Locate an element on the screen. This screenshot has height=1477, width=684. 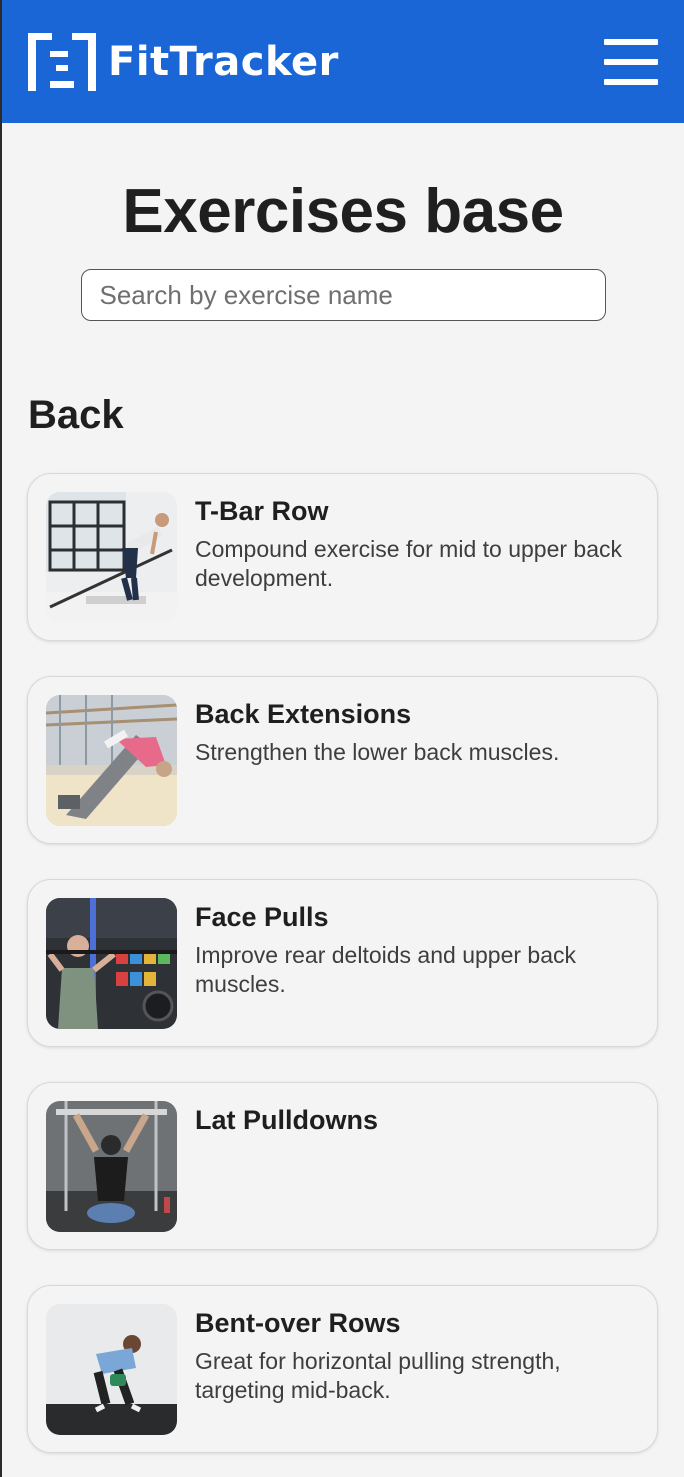
hamburger-menu-icon is located at coordinates (631, 61).